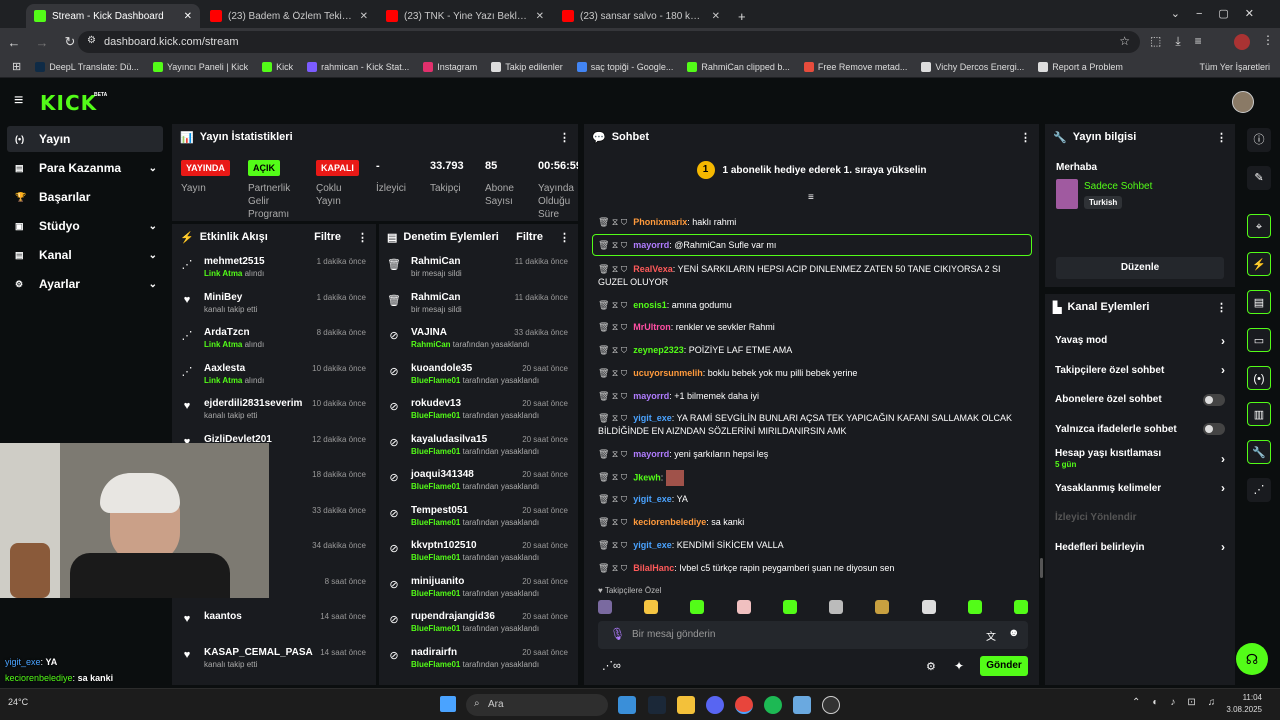  What do you see at coordinates (773, 705) in the screenshot?
I see `spotify-icon` at bounding box center [773, 705].